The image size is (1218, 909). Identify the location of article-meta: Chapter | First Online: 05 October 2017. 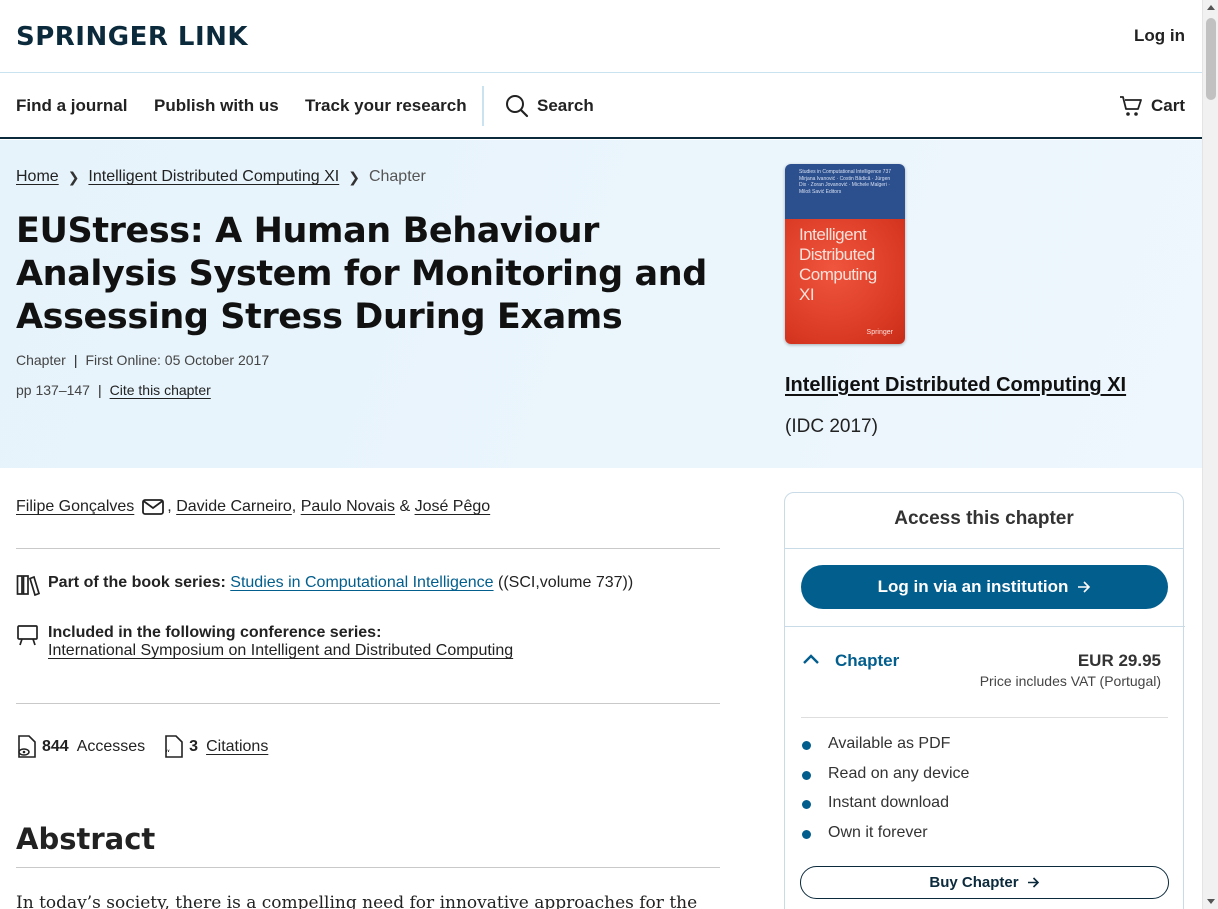
(143, 360).